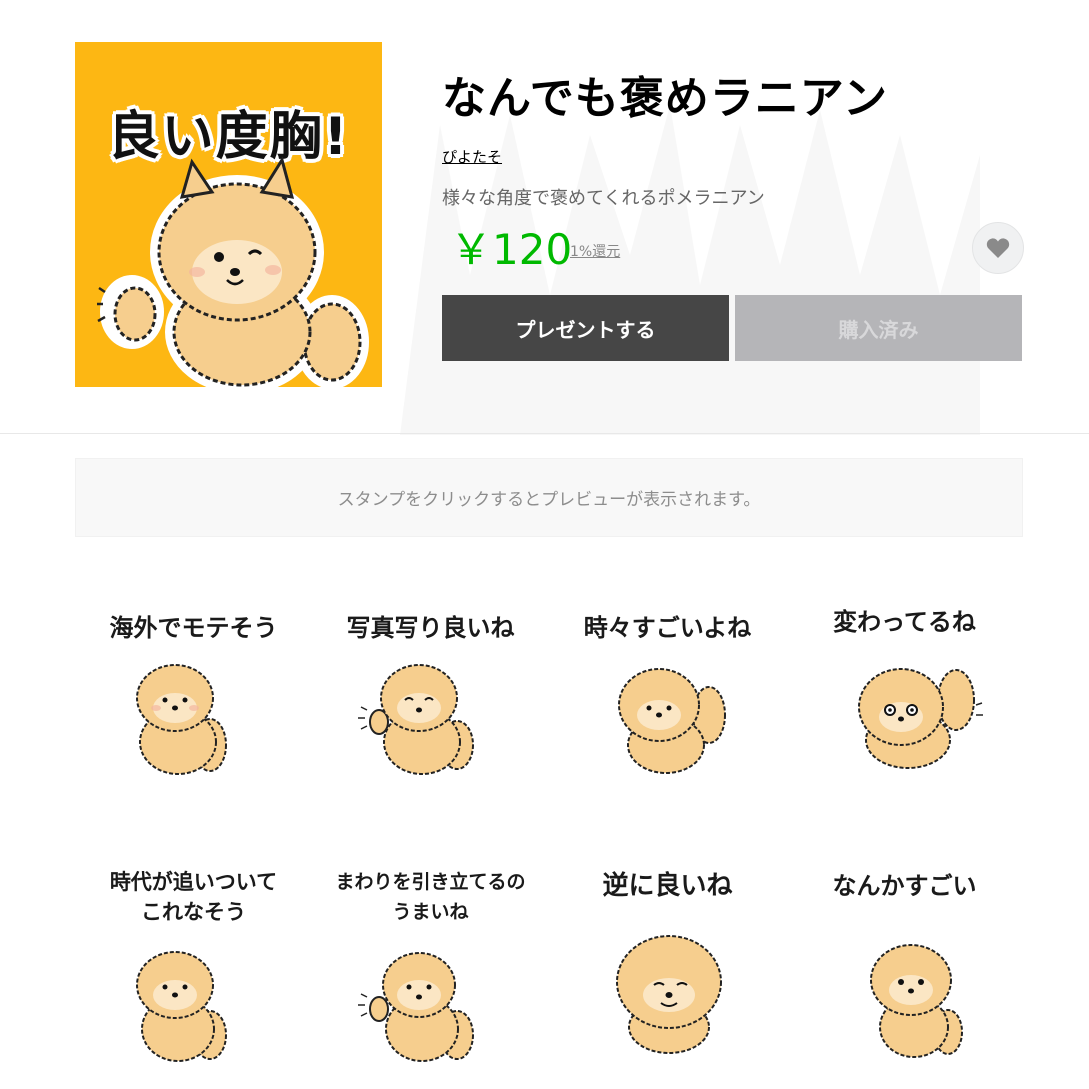 This screenshot has height=1089, width=1089. What do you see at coordinates (878, 328) in the screenshot?
I see `purchased-button: 購入済み` at bounding box center [878, 328].